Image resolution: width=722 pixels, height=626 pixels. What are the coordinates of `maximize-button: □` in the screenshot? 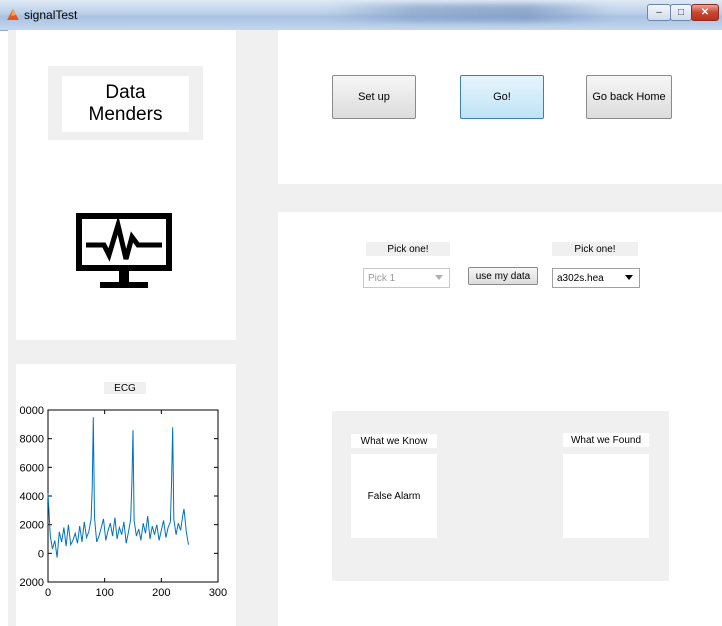 It's located at (681, 12).